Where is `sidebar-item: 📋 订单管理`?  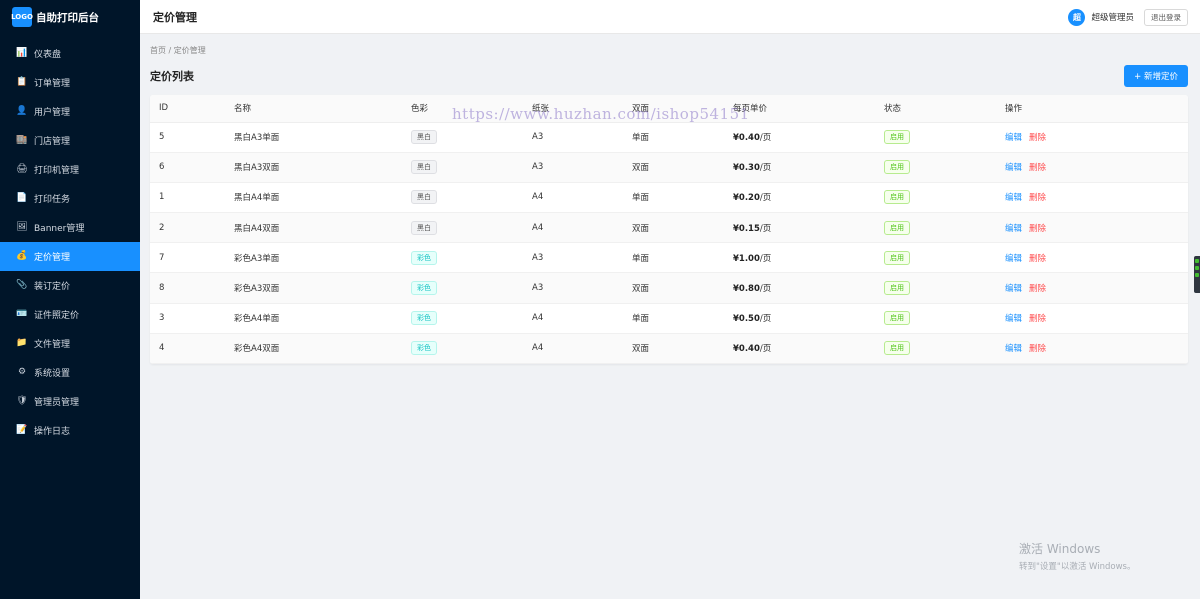 sidebar-item: 📋 订单管理 is located at coordinates (70, 82).